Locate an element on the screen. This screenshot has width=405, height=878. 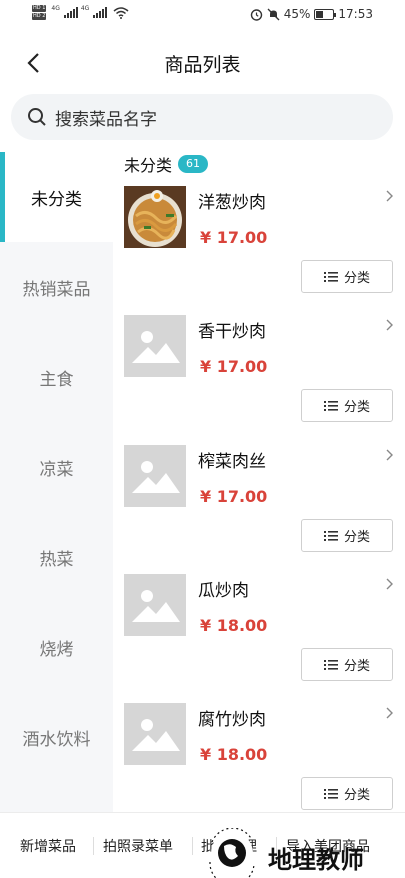
sidebar-item-bbq: 烧烤 is located at coordinates (56, 647).